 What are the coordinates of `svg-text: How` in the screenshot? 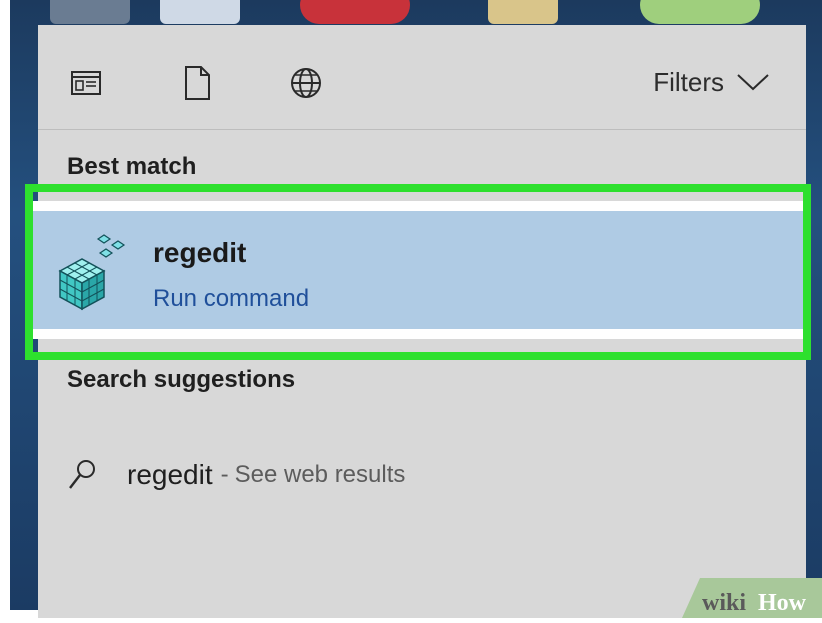 It's located at (782, 603).